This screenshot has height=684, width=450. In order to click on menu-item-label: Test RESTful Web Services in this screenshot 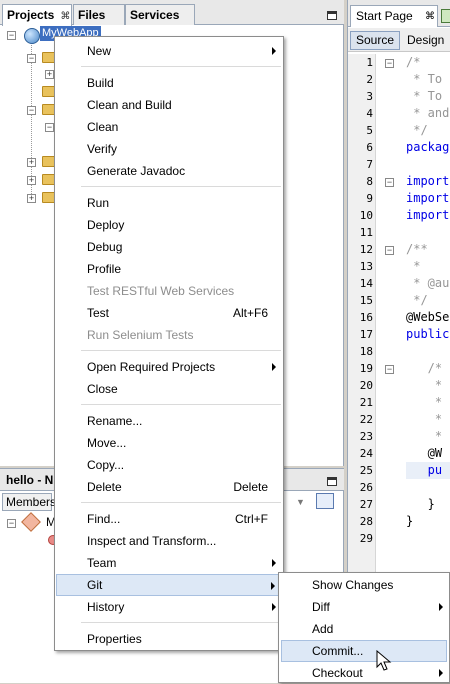, I will do `click(161, 291)`.